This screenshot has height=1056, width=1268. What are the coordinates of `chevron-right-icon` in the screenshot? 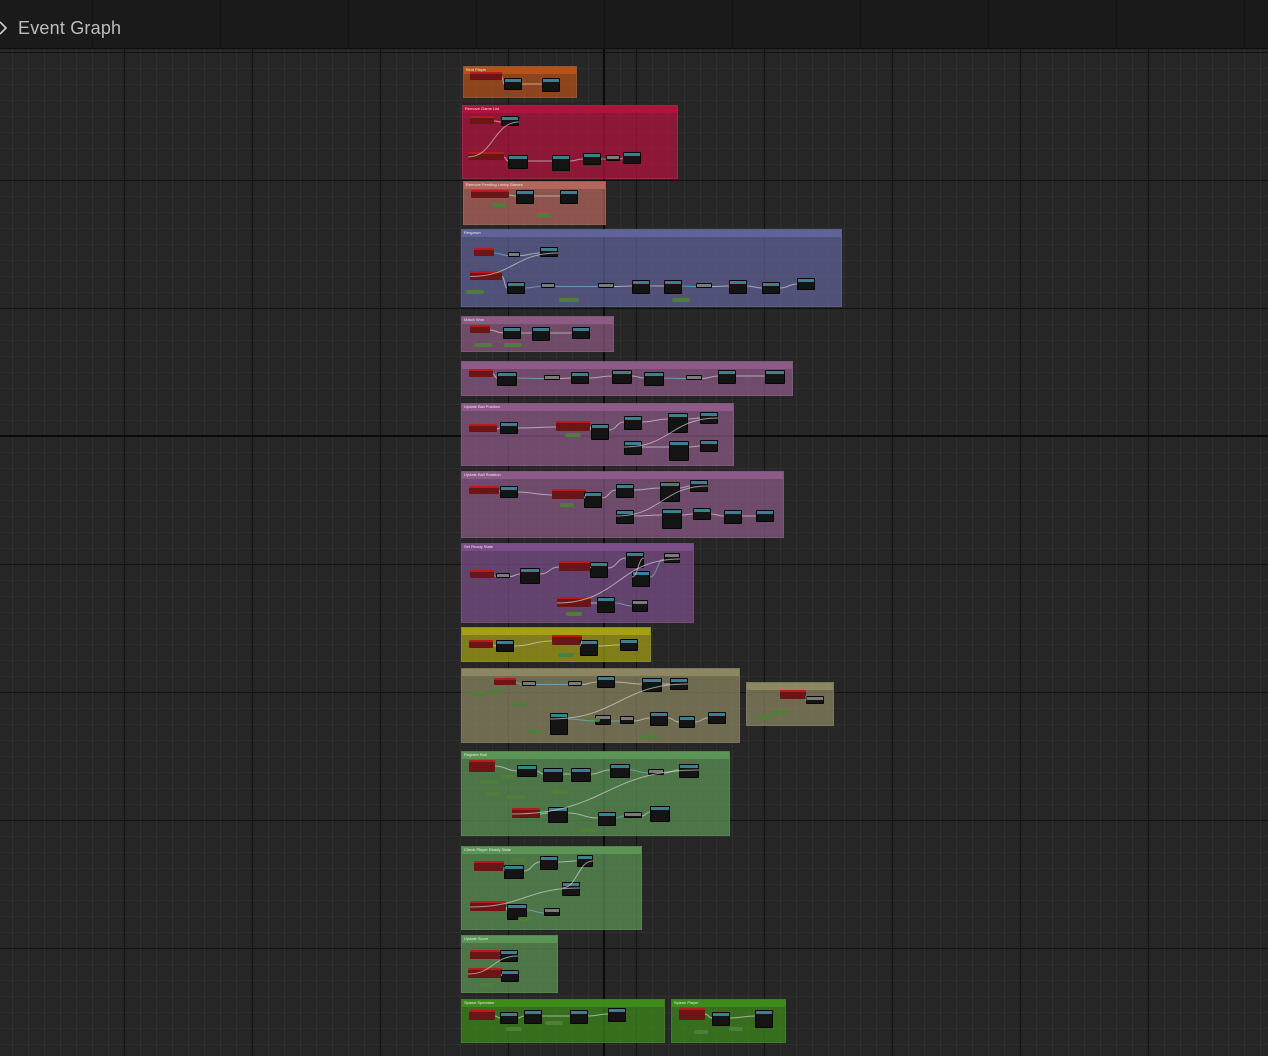 It's located at (9, 28).